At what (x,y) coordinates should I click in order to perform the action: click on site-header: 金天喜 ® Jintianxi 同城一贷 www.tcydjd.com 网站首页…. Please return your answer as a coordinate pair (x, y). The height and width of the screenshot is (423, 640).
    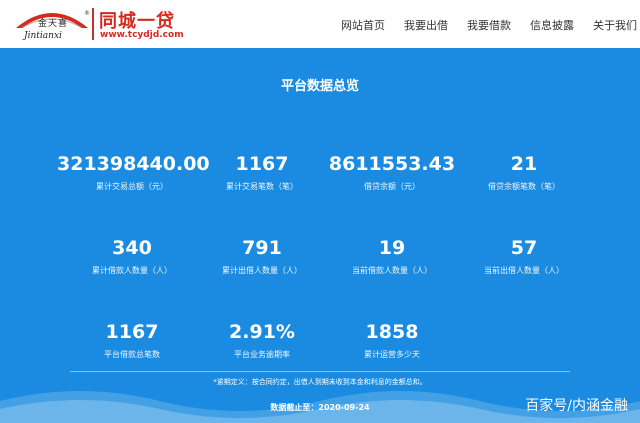
    Looking at the image, I should click on (320, 24).